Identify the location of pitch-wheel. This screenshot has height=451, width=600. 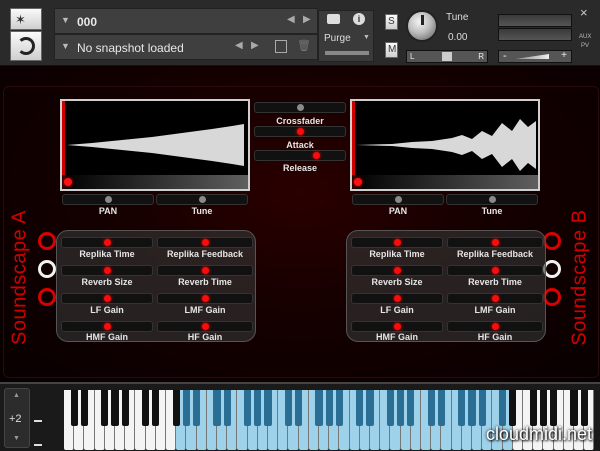
(38, 421).